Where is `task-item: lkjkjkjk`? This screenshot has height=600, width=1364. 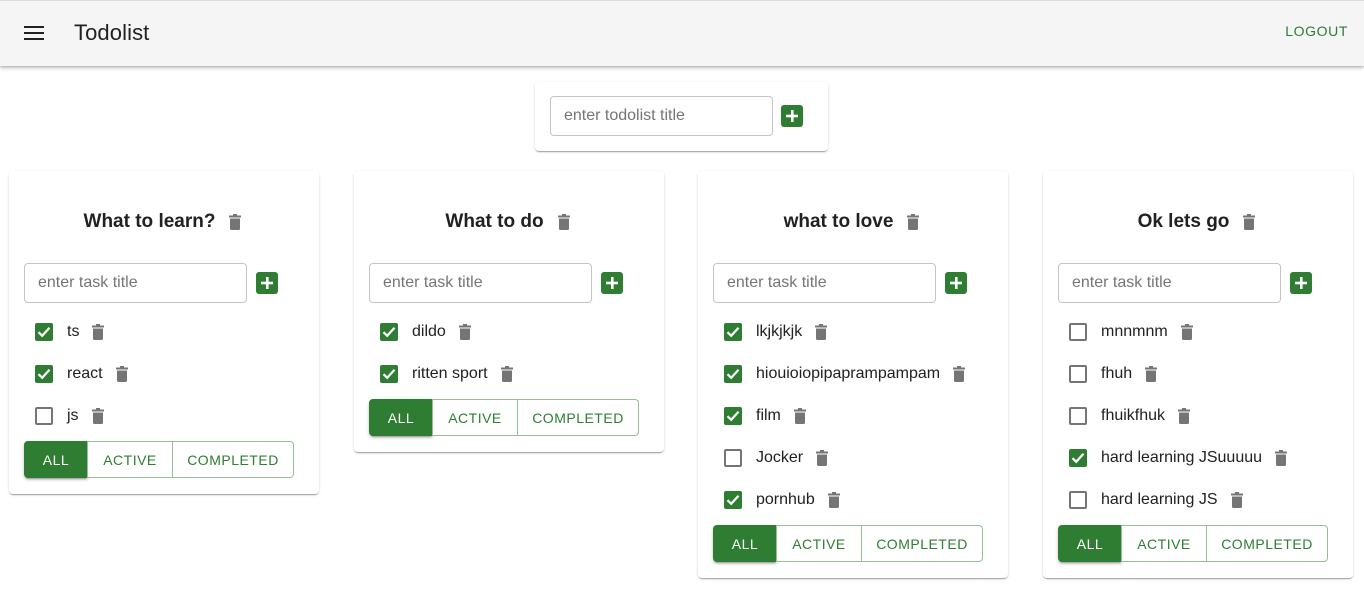 task-item: lkjkjkjk is located at coordinates (777, 332).